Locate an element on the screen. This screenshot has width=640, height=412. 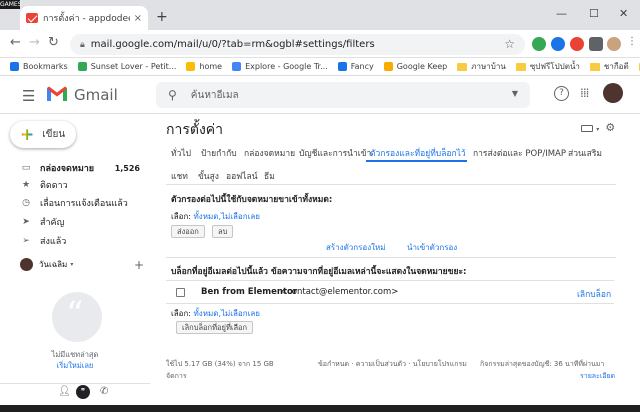
bookmark-item: ภาษาบ้าน is located at coordinates (481, 66).